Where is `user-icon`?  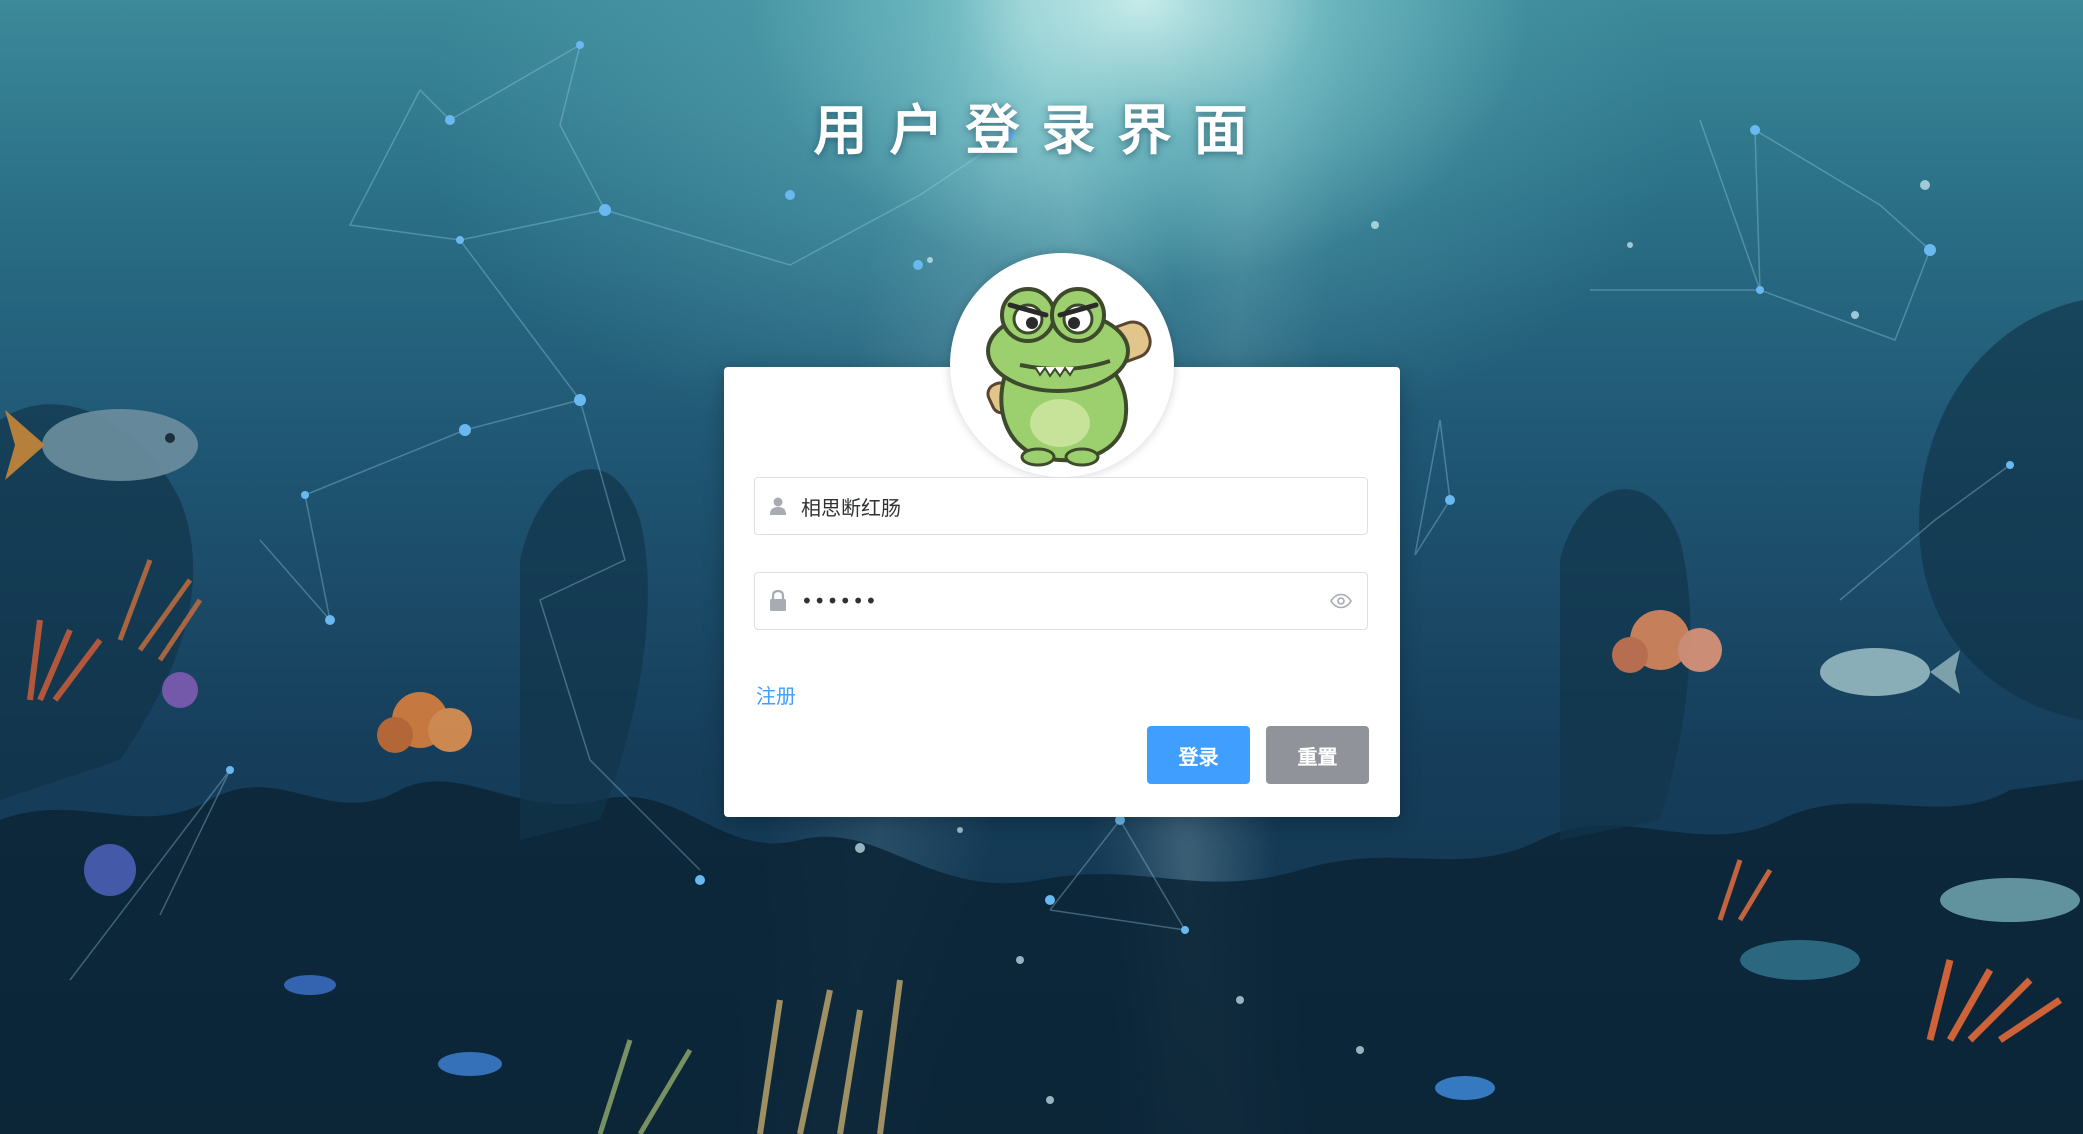 user-icon is located at coordinates (778, 506).